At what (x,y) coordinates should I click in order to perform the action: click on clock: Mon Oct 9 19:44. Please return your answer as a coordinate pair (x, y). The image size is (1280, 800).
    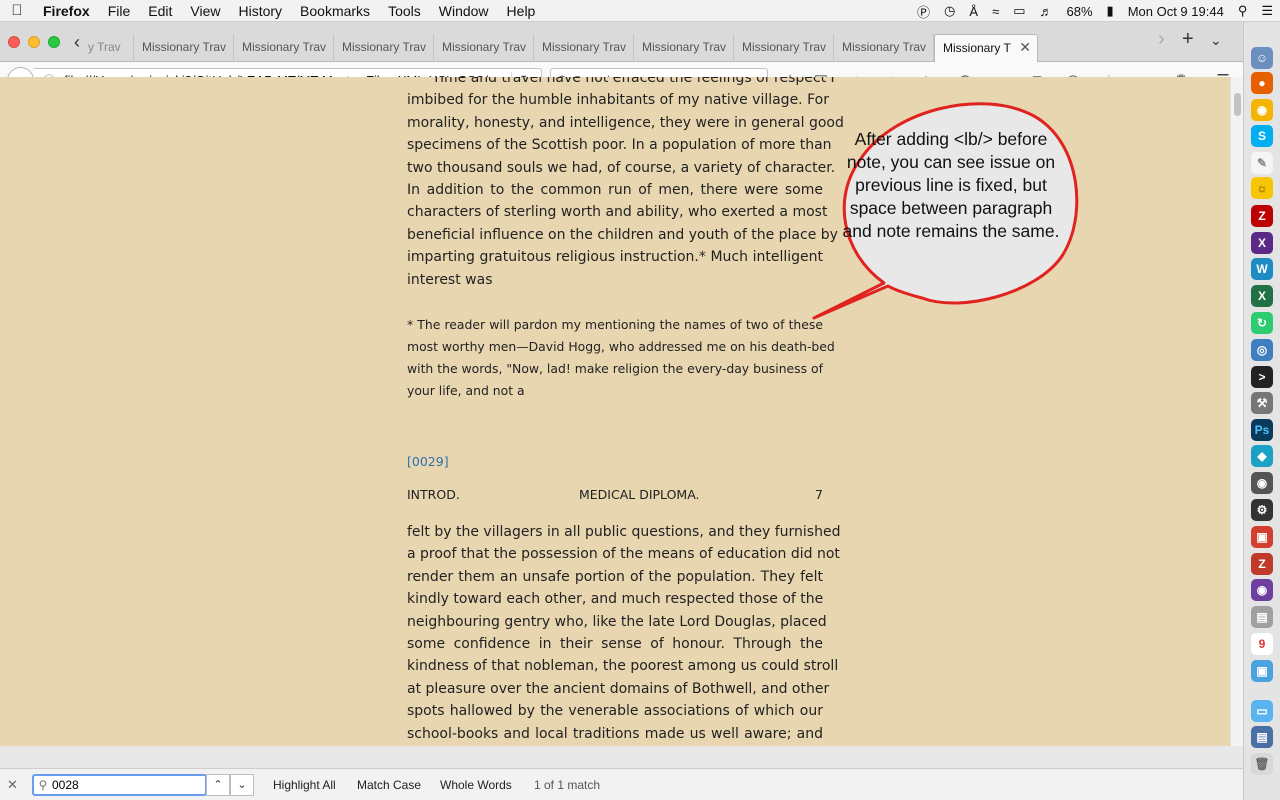
    Looking at the image, I should click on (1176, 11).